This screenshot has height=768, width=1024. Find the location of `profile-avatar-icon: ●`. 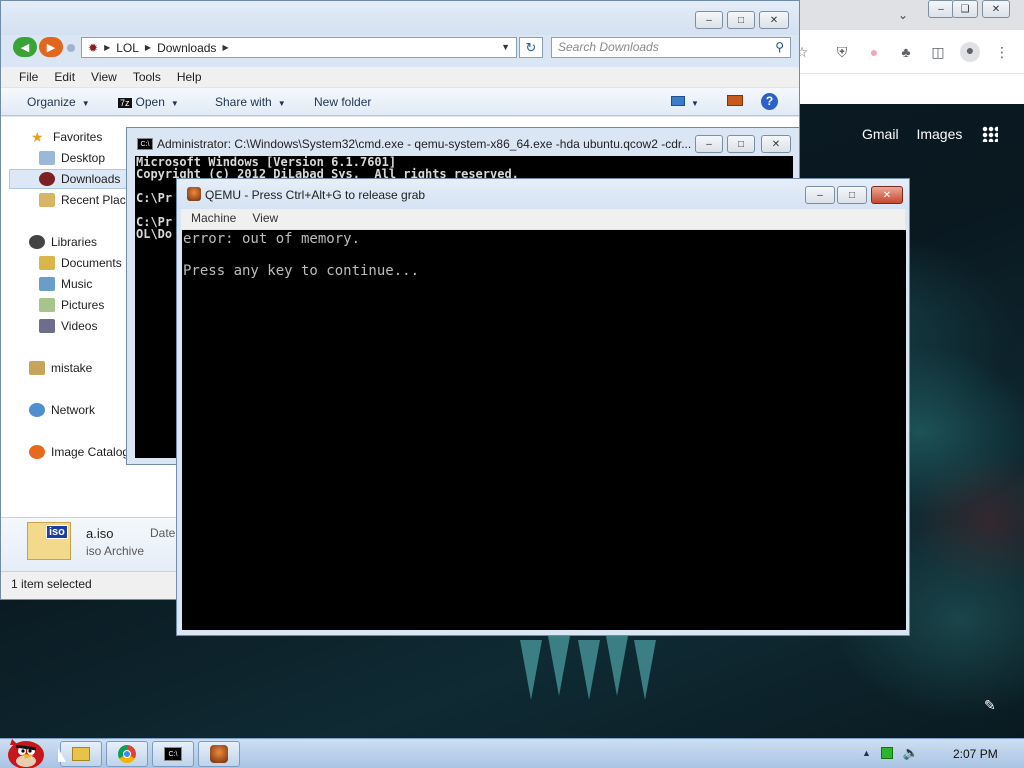

profile-avatar-icon: ● is located at coordinates (970, 52).